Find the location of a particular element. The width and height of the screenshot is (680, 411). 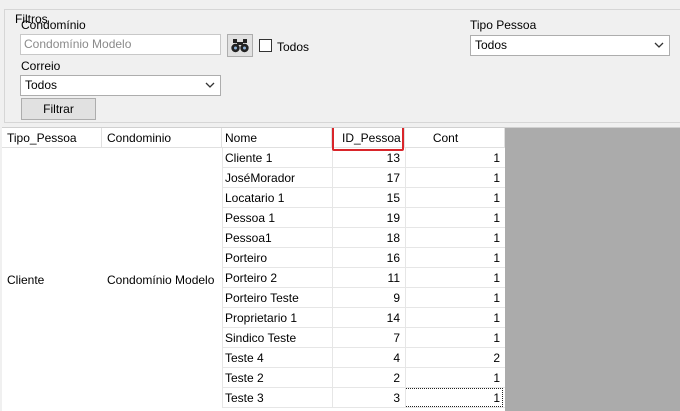

cell-cont: 2 is located at coordinates (455, 358).